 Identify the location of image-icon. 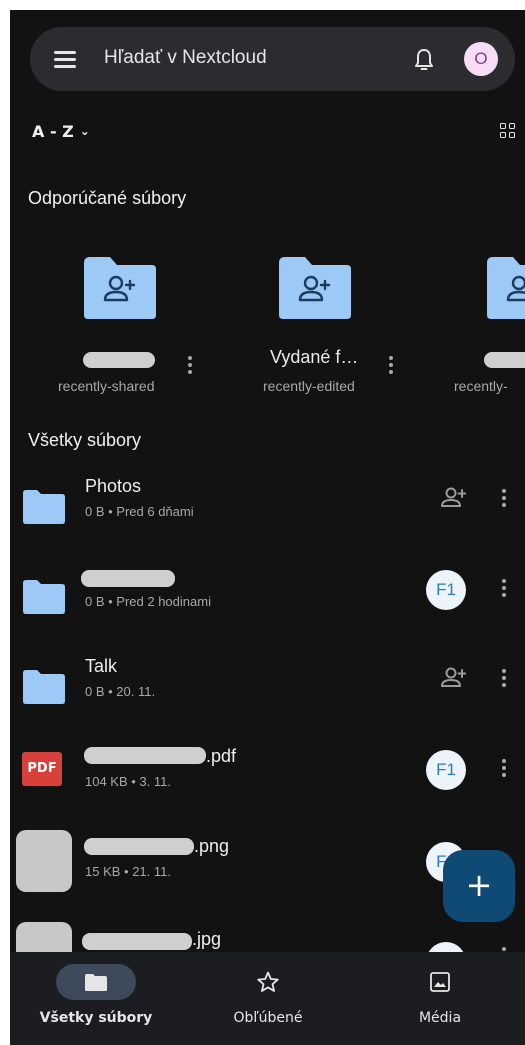
(440, 982).